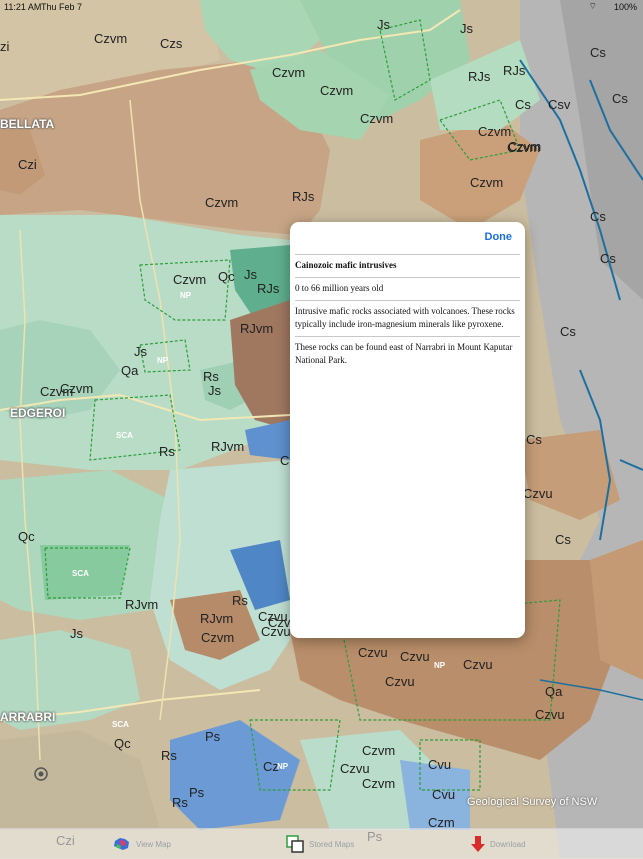 This screenshot has height=859, width=643. Describe the element at coordinates (321, 7) in the screenshot. I see `status-bar: 11:21 AM Thu Feb 7 ⌔ 100%` at that location.